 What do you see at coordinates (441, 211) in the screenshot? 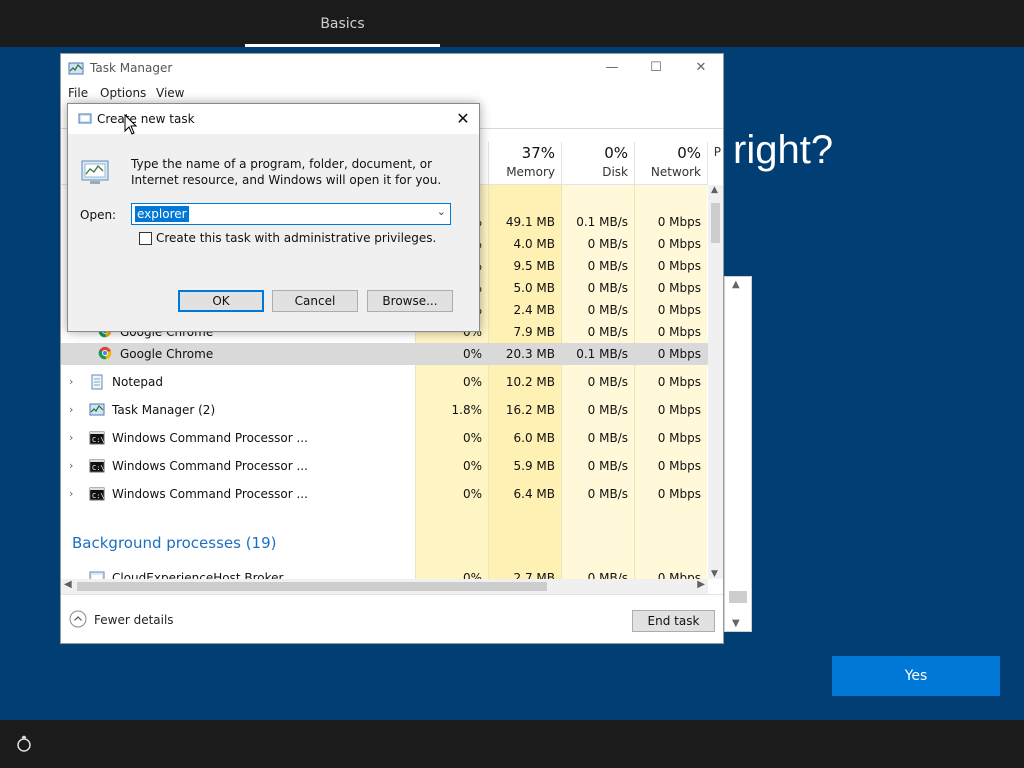
I see `chevron-down-icon: ⌄` at bounding box center [441, 211].